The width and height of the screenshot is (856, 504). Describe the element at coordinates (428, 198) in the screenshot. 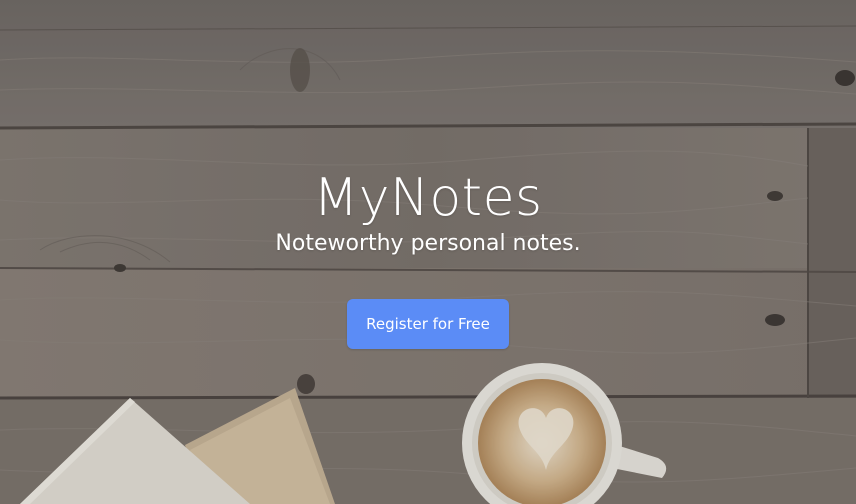

I see `app-title: MyNotes` at that location.